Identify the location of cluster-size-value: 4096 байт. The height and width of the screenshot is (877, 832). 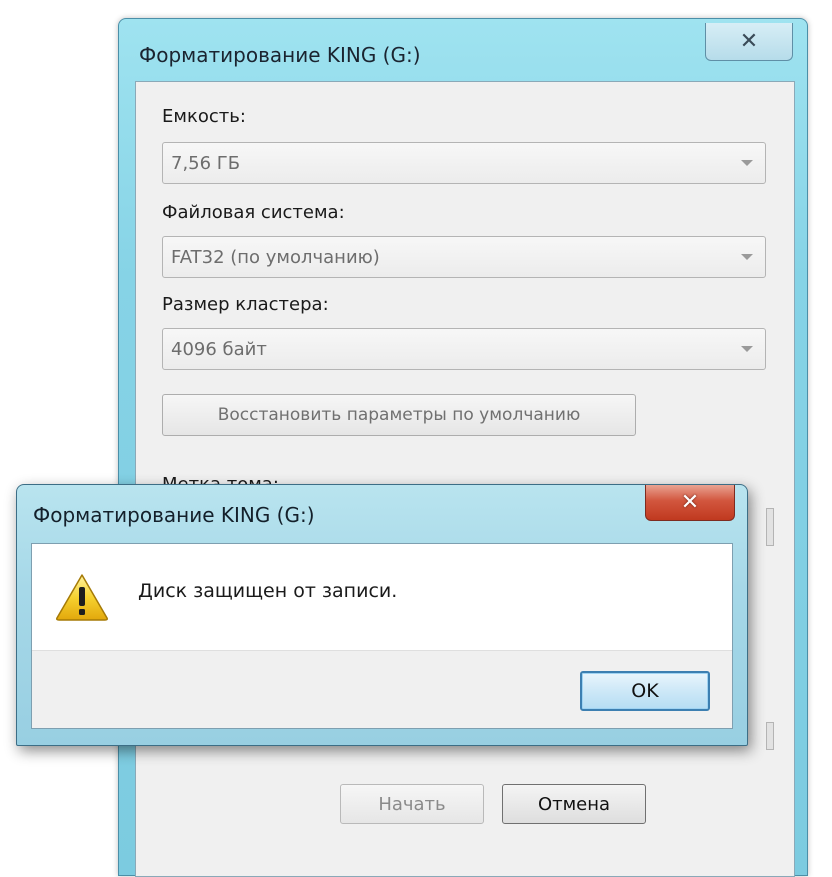
(219, 349).